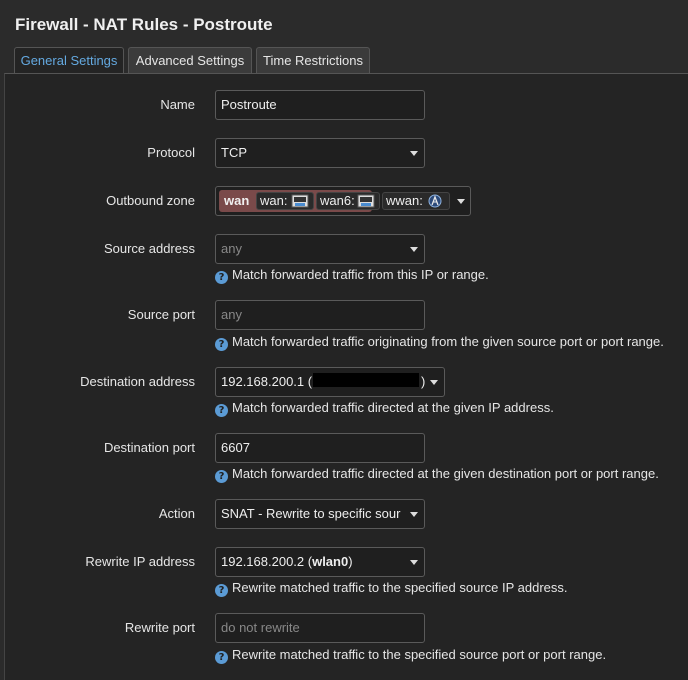 The height and width of the screenshot is (680, 688). I want to click on rewrite-ip-close: ), so click(350, 561).